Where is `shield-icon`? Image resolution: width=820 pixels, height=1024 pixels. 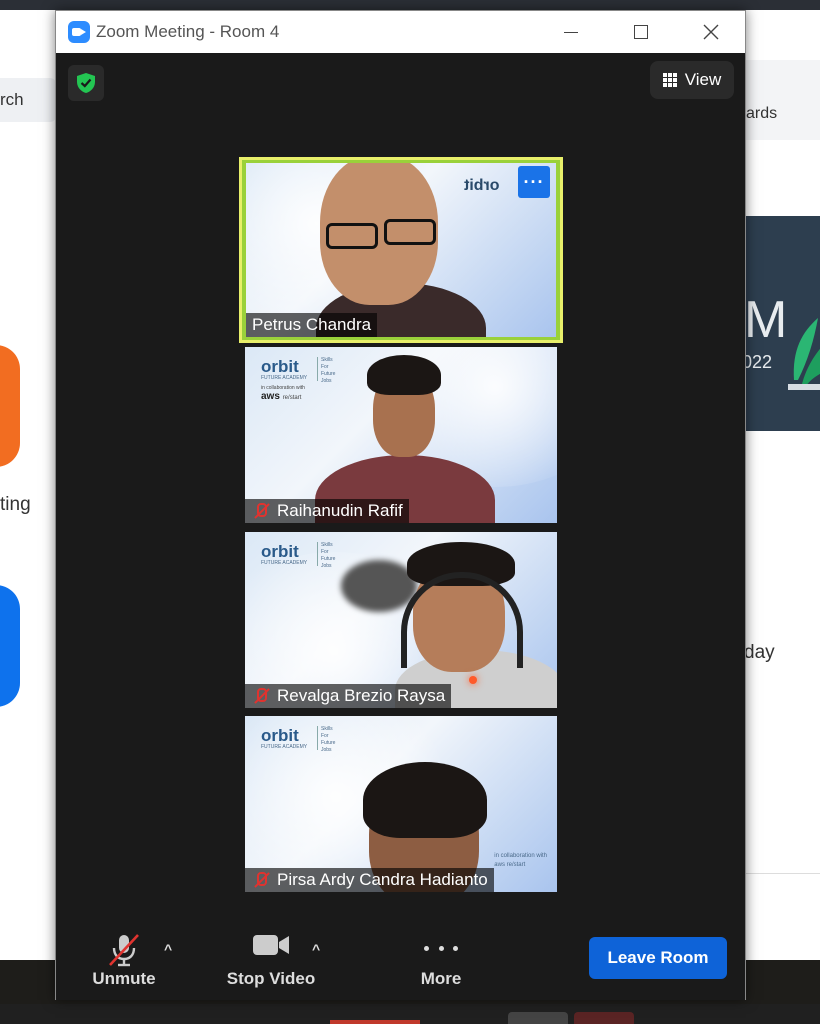
shield-icon is located at coordinates (86, 83).